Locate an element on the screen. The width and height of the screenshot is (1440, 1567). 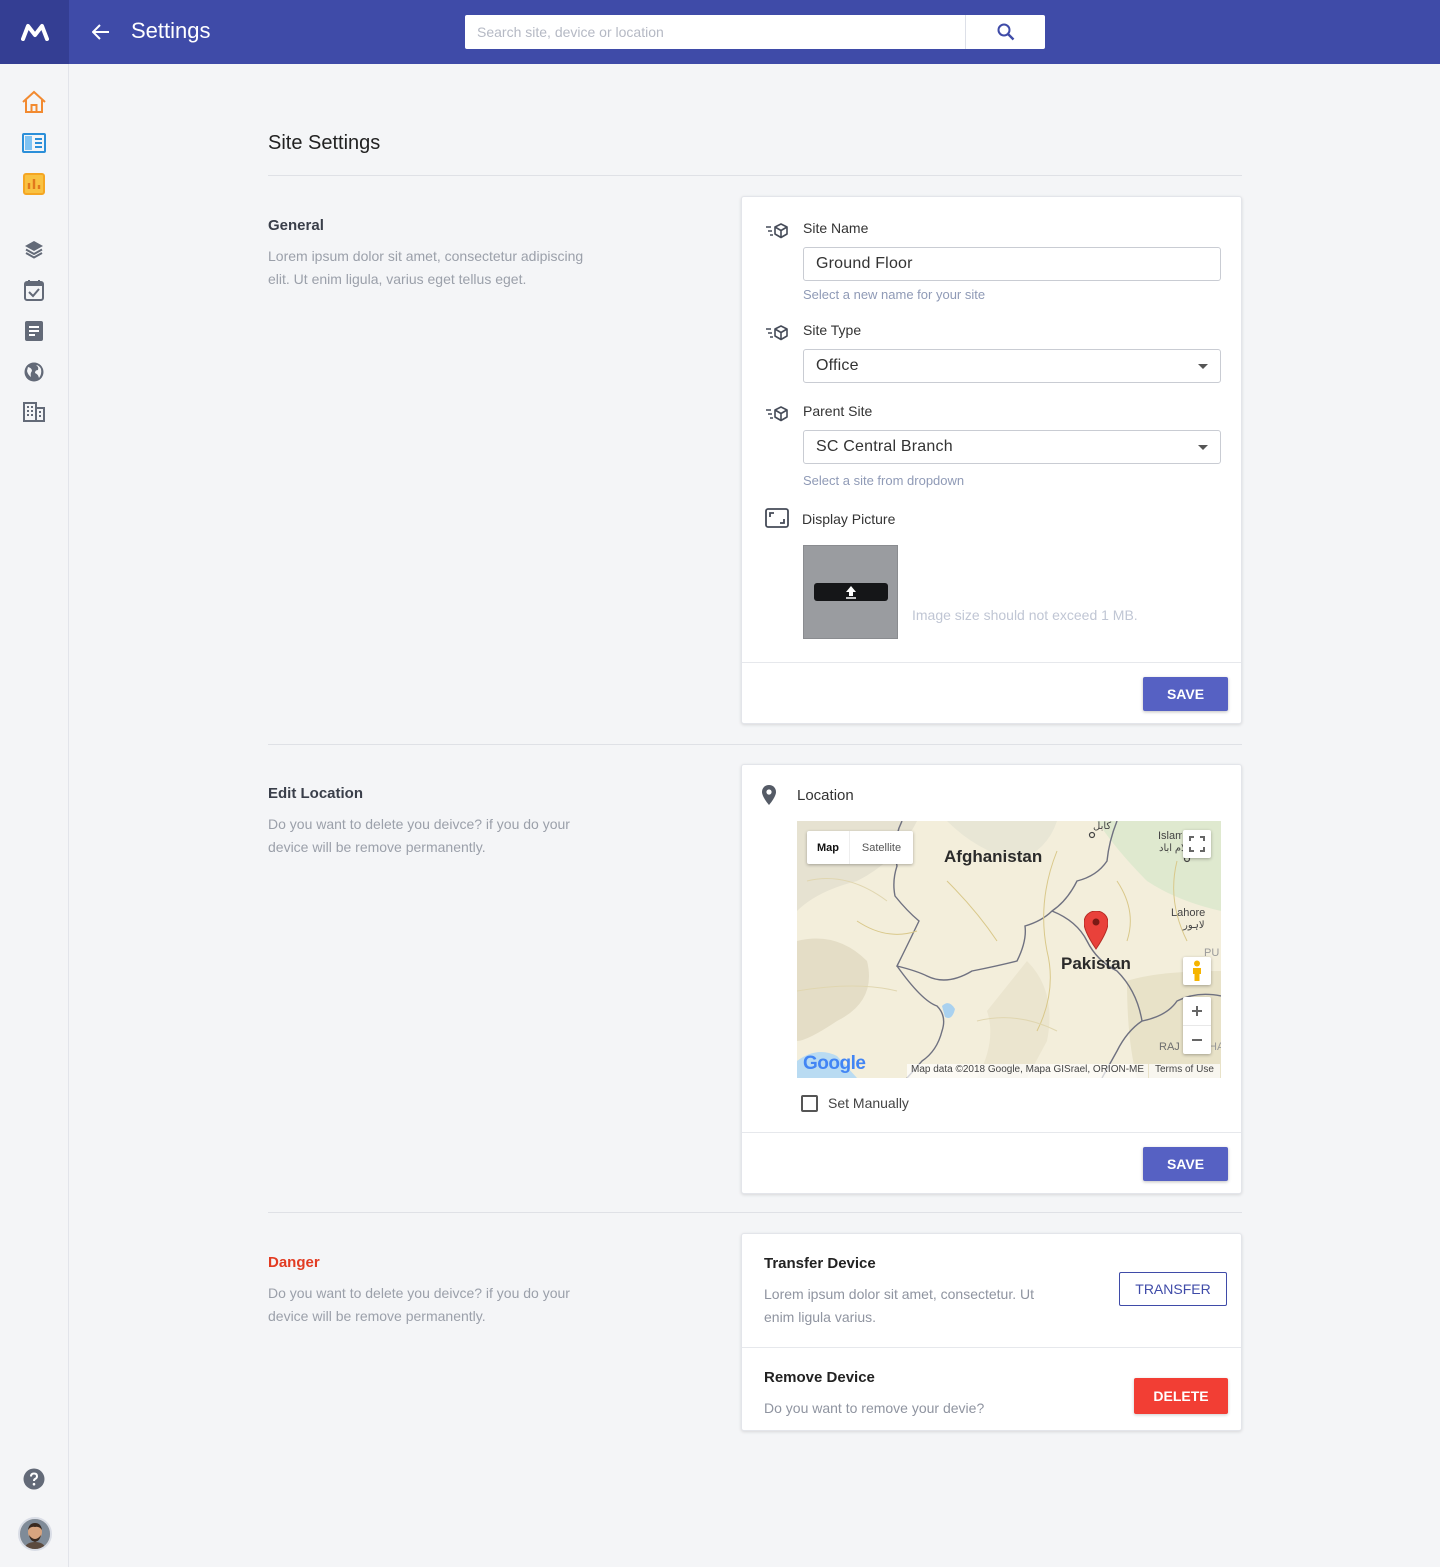
location-card-title: Location is located at coordinates (825, 795).